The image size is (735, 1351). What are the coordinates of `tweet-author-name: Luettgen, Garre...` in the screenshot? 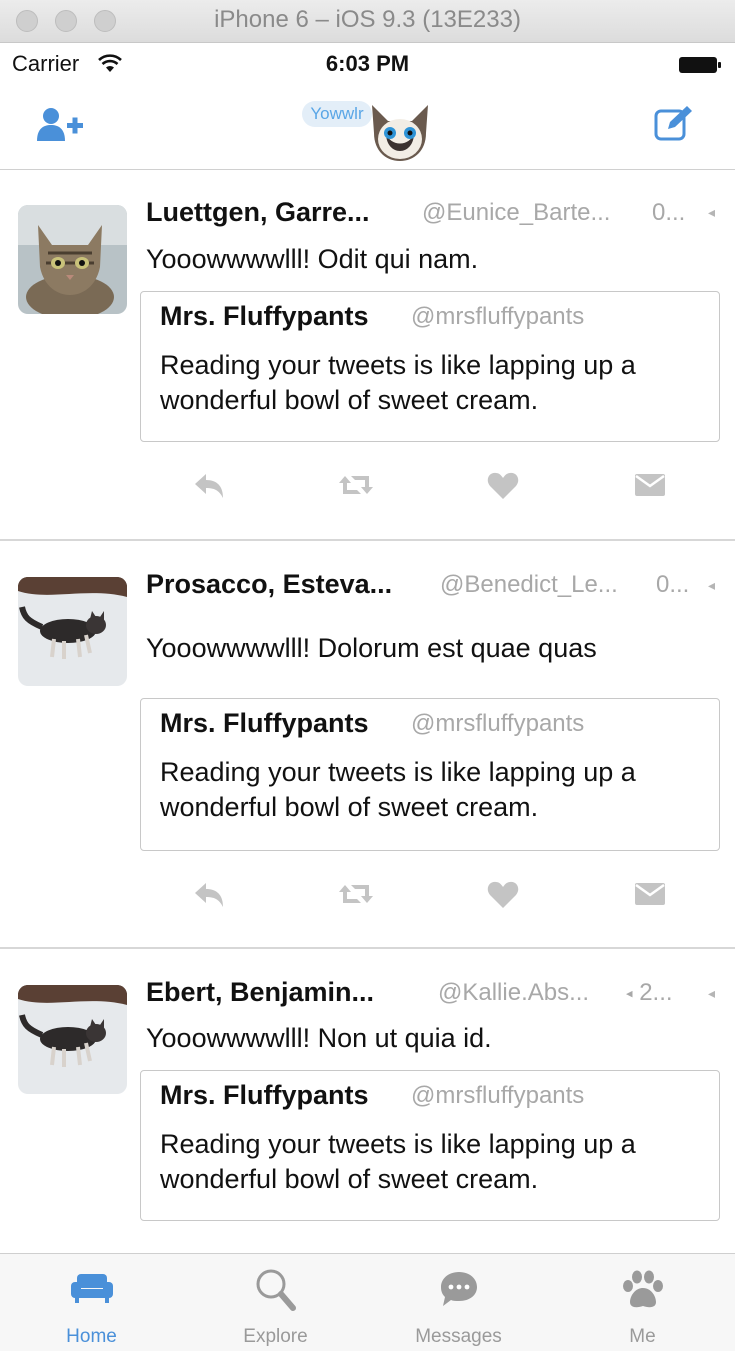 It's located at (258, 212).